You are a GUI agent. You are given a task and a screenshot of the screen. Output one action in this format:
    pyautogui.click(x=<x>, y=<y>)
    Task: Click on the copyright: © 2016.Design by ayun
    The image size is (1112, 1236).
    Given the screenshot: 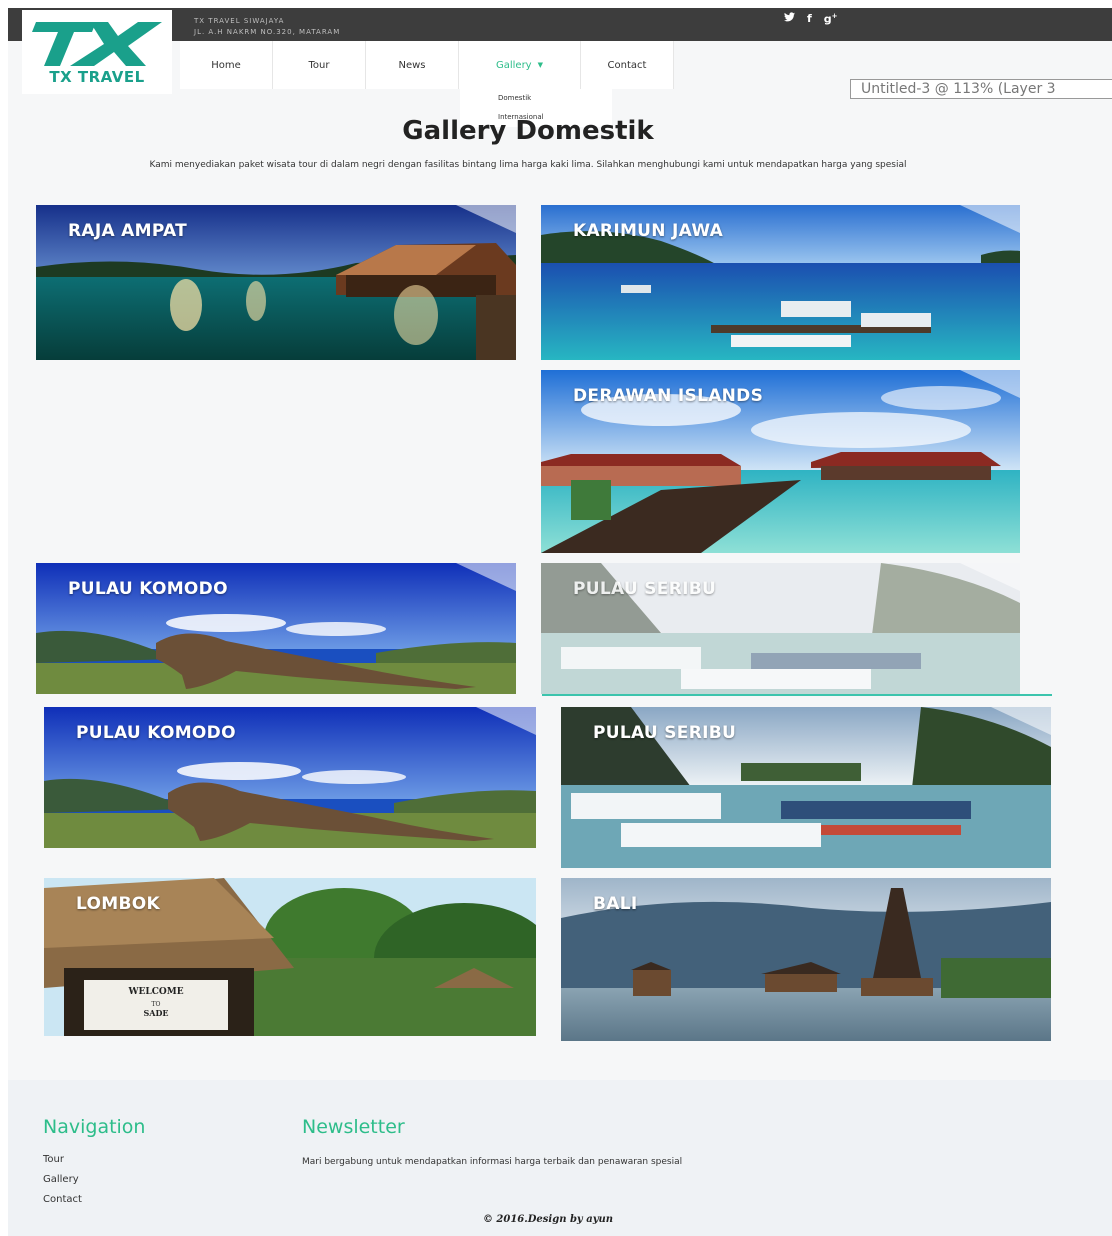 What is the action you would take?
    pyautogui.click(x=548, y=1219)
    